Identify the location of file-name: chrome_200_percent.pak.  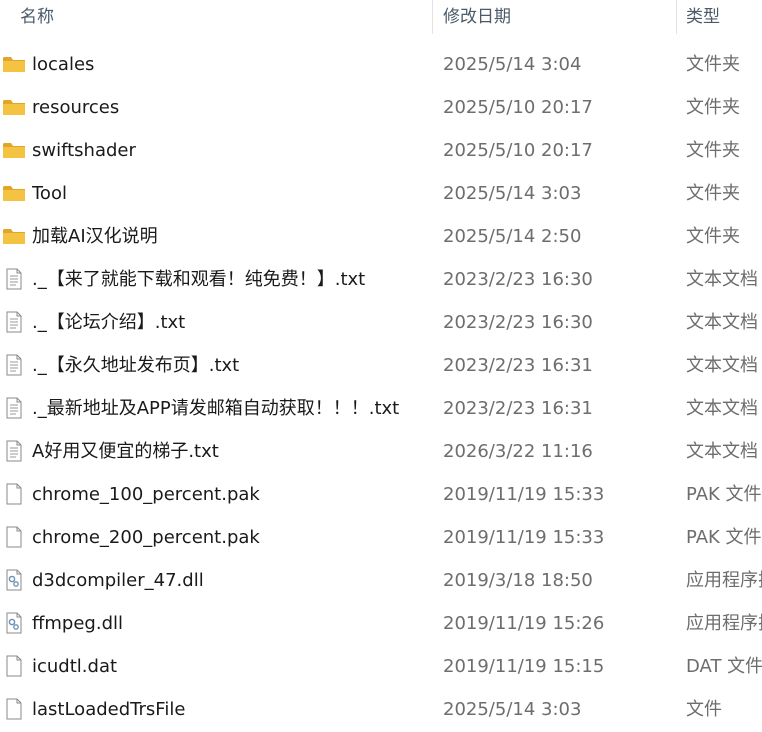
(146, 537).